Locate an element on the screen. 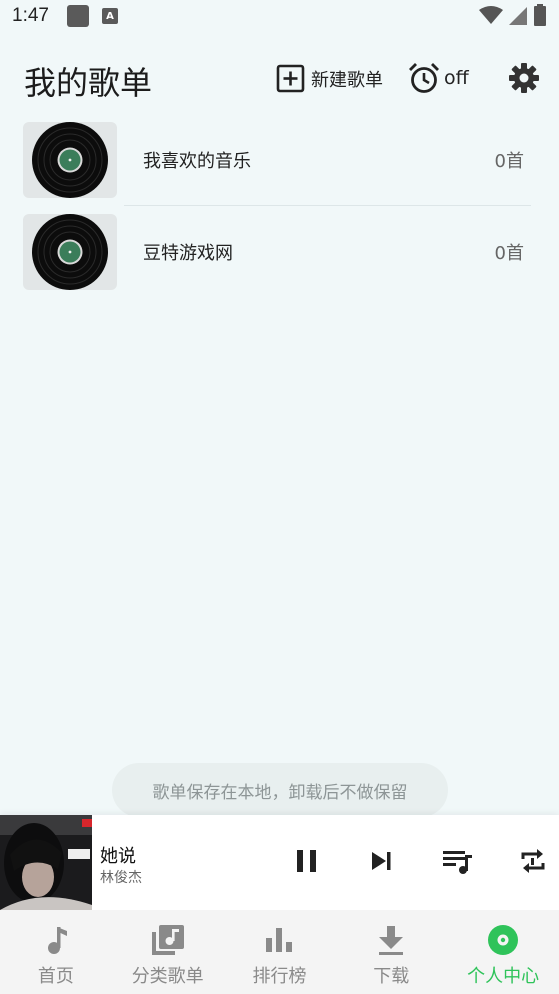  nav-charts: 排行榜 is located at coordinates (280, 952).